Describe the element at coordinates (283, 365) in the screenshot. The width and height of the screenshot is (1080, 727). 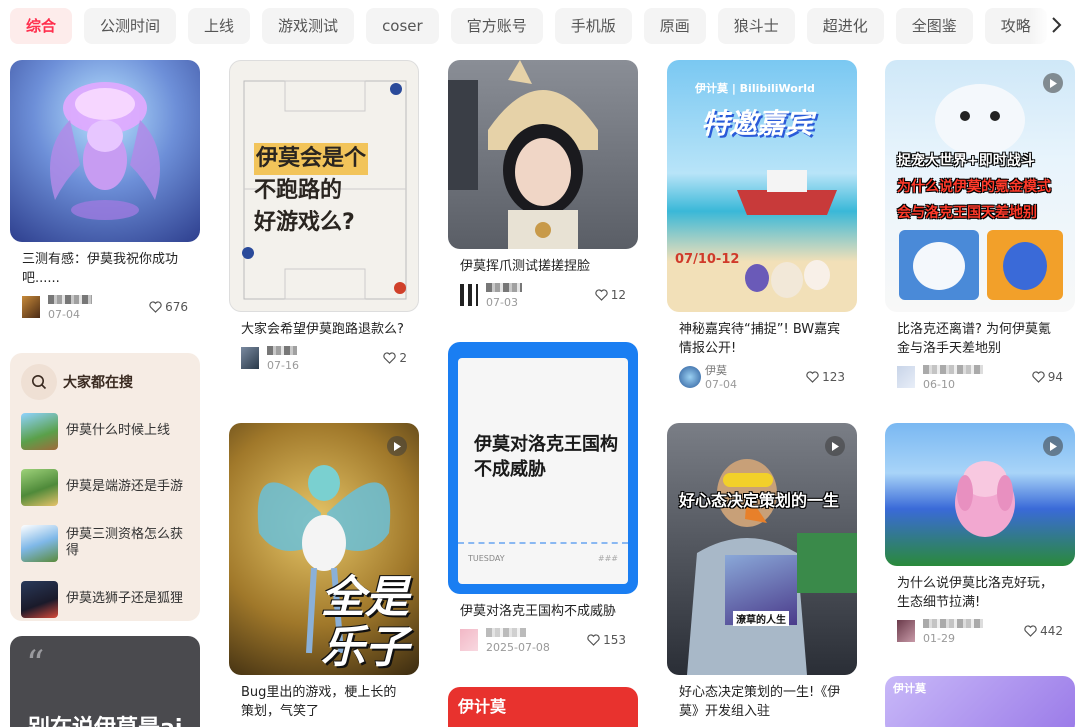
I see `note-date: 07-16` at that location.